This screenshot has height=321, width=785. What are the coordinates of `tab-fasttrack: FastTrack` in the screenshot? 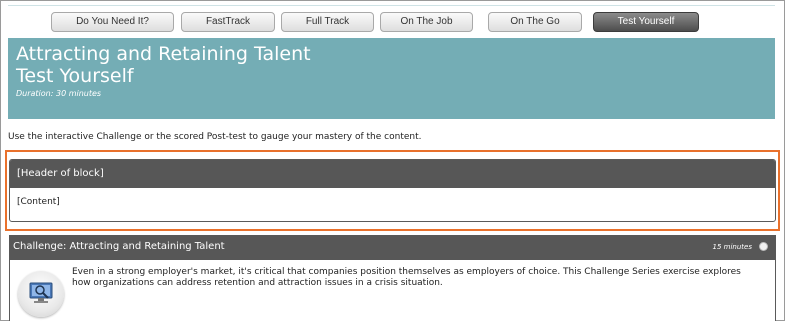 It's located at (228, 22).